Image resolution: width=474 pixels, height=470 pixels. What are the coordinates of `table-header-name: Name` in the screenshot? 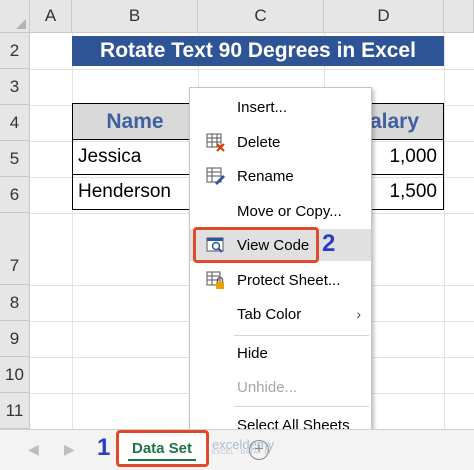 It's located at (135, 121).